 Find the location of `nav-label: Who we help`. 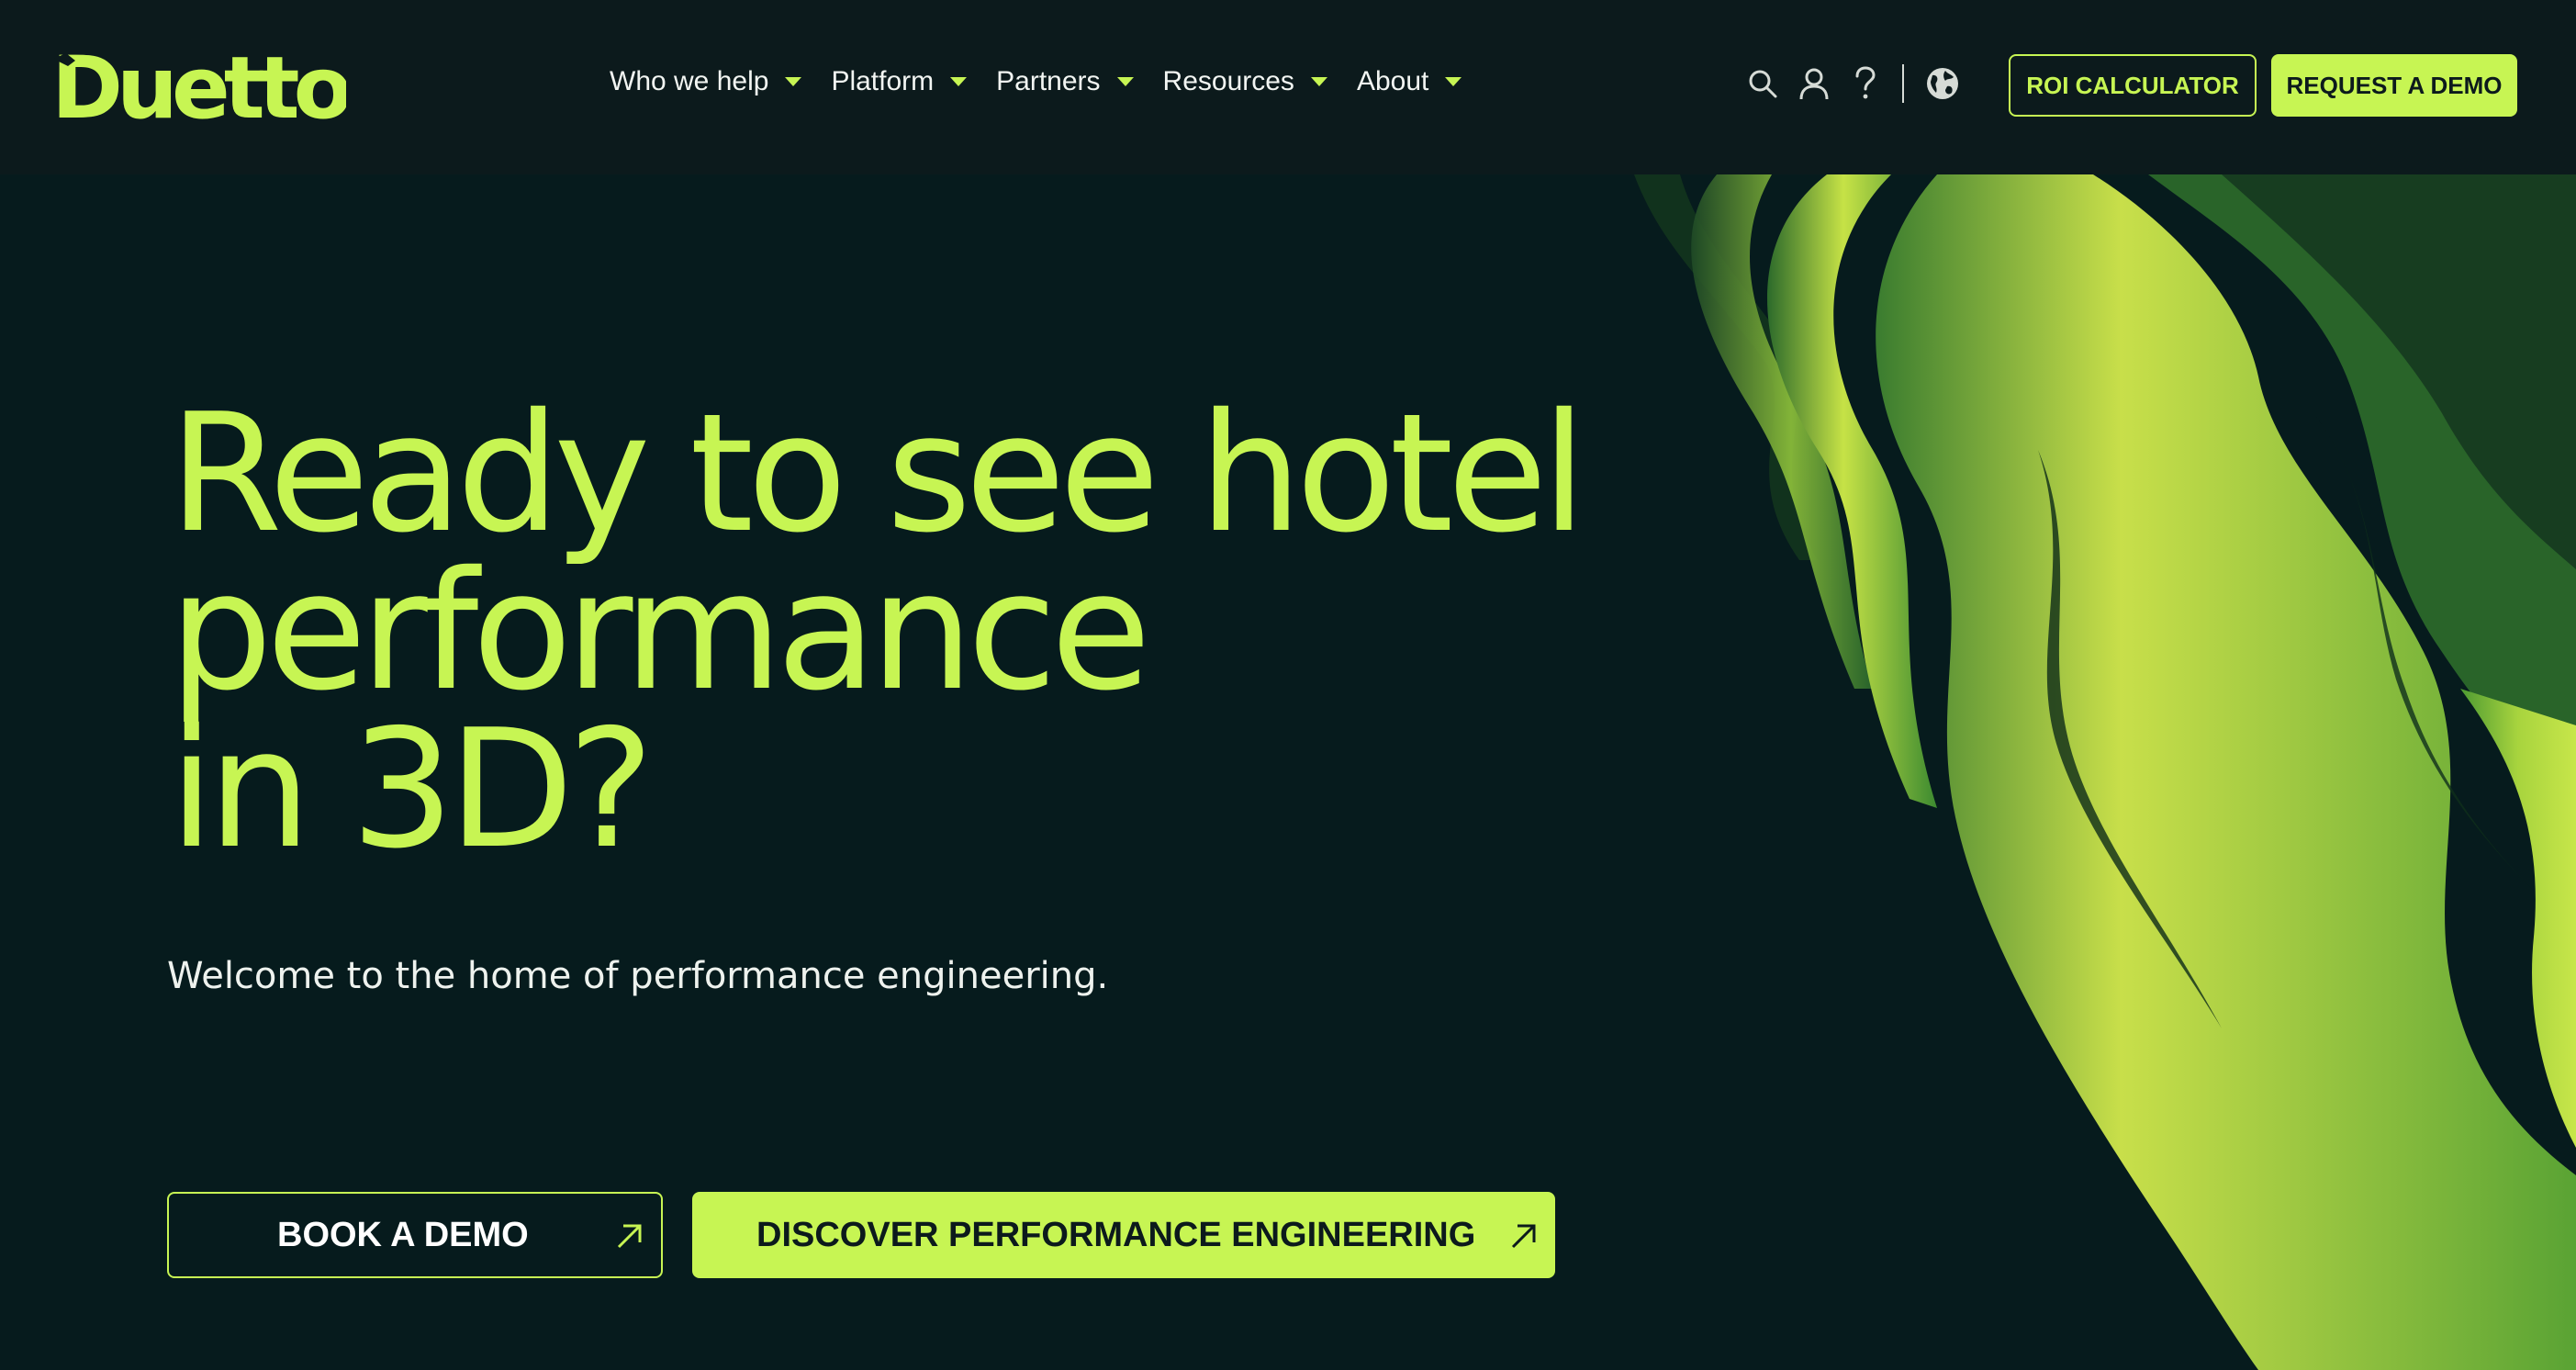

nav-label: Who we help is located at coordinates (689, 81).